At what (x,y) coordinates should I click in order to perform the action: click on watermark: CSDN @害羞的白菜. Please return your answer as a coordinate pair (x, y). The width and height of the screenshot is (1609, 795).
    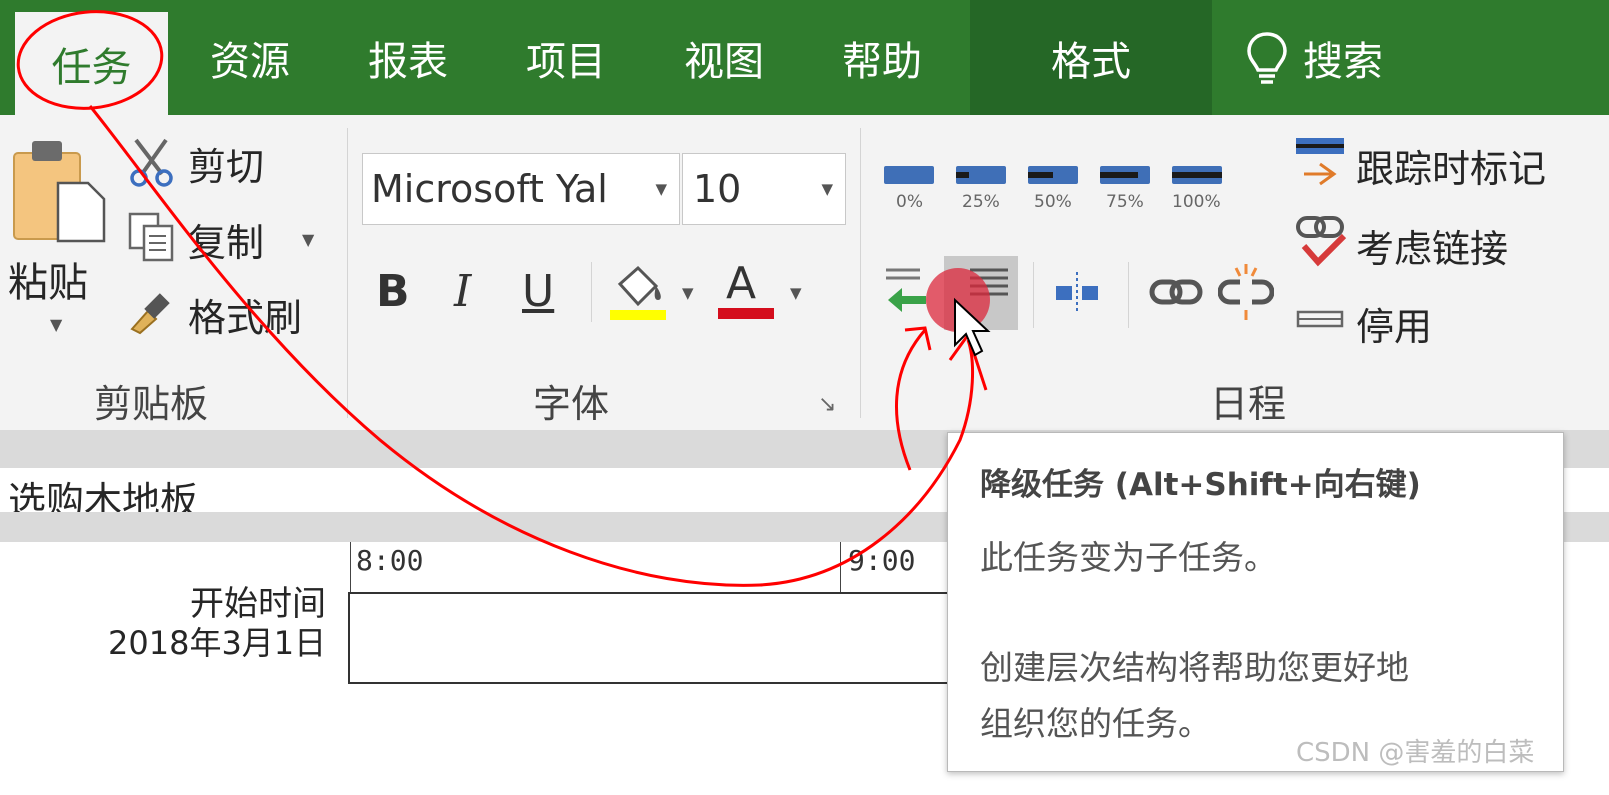
    Looking at the image, I should click on (1415, 753).